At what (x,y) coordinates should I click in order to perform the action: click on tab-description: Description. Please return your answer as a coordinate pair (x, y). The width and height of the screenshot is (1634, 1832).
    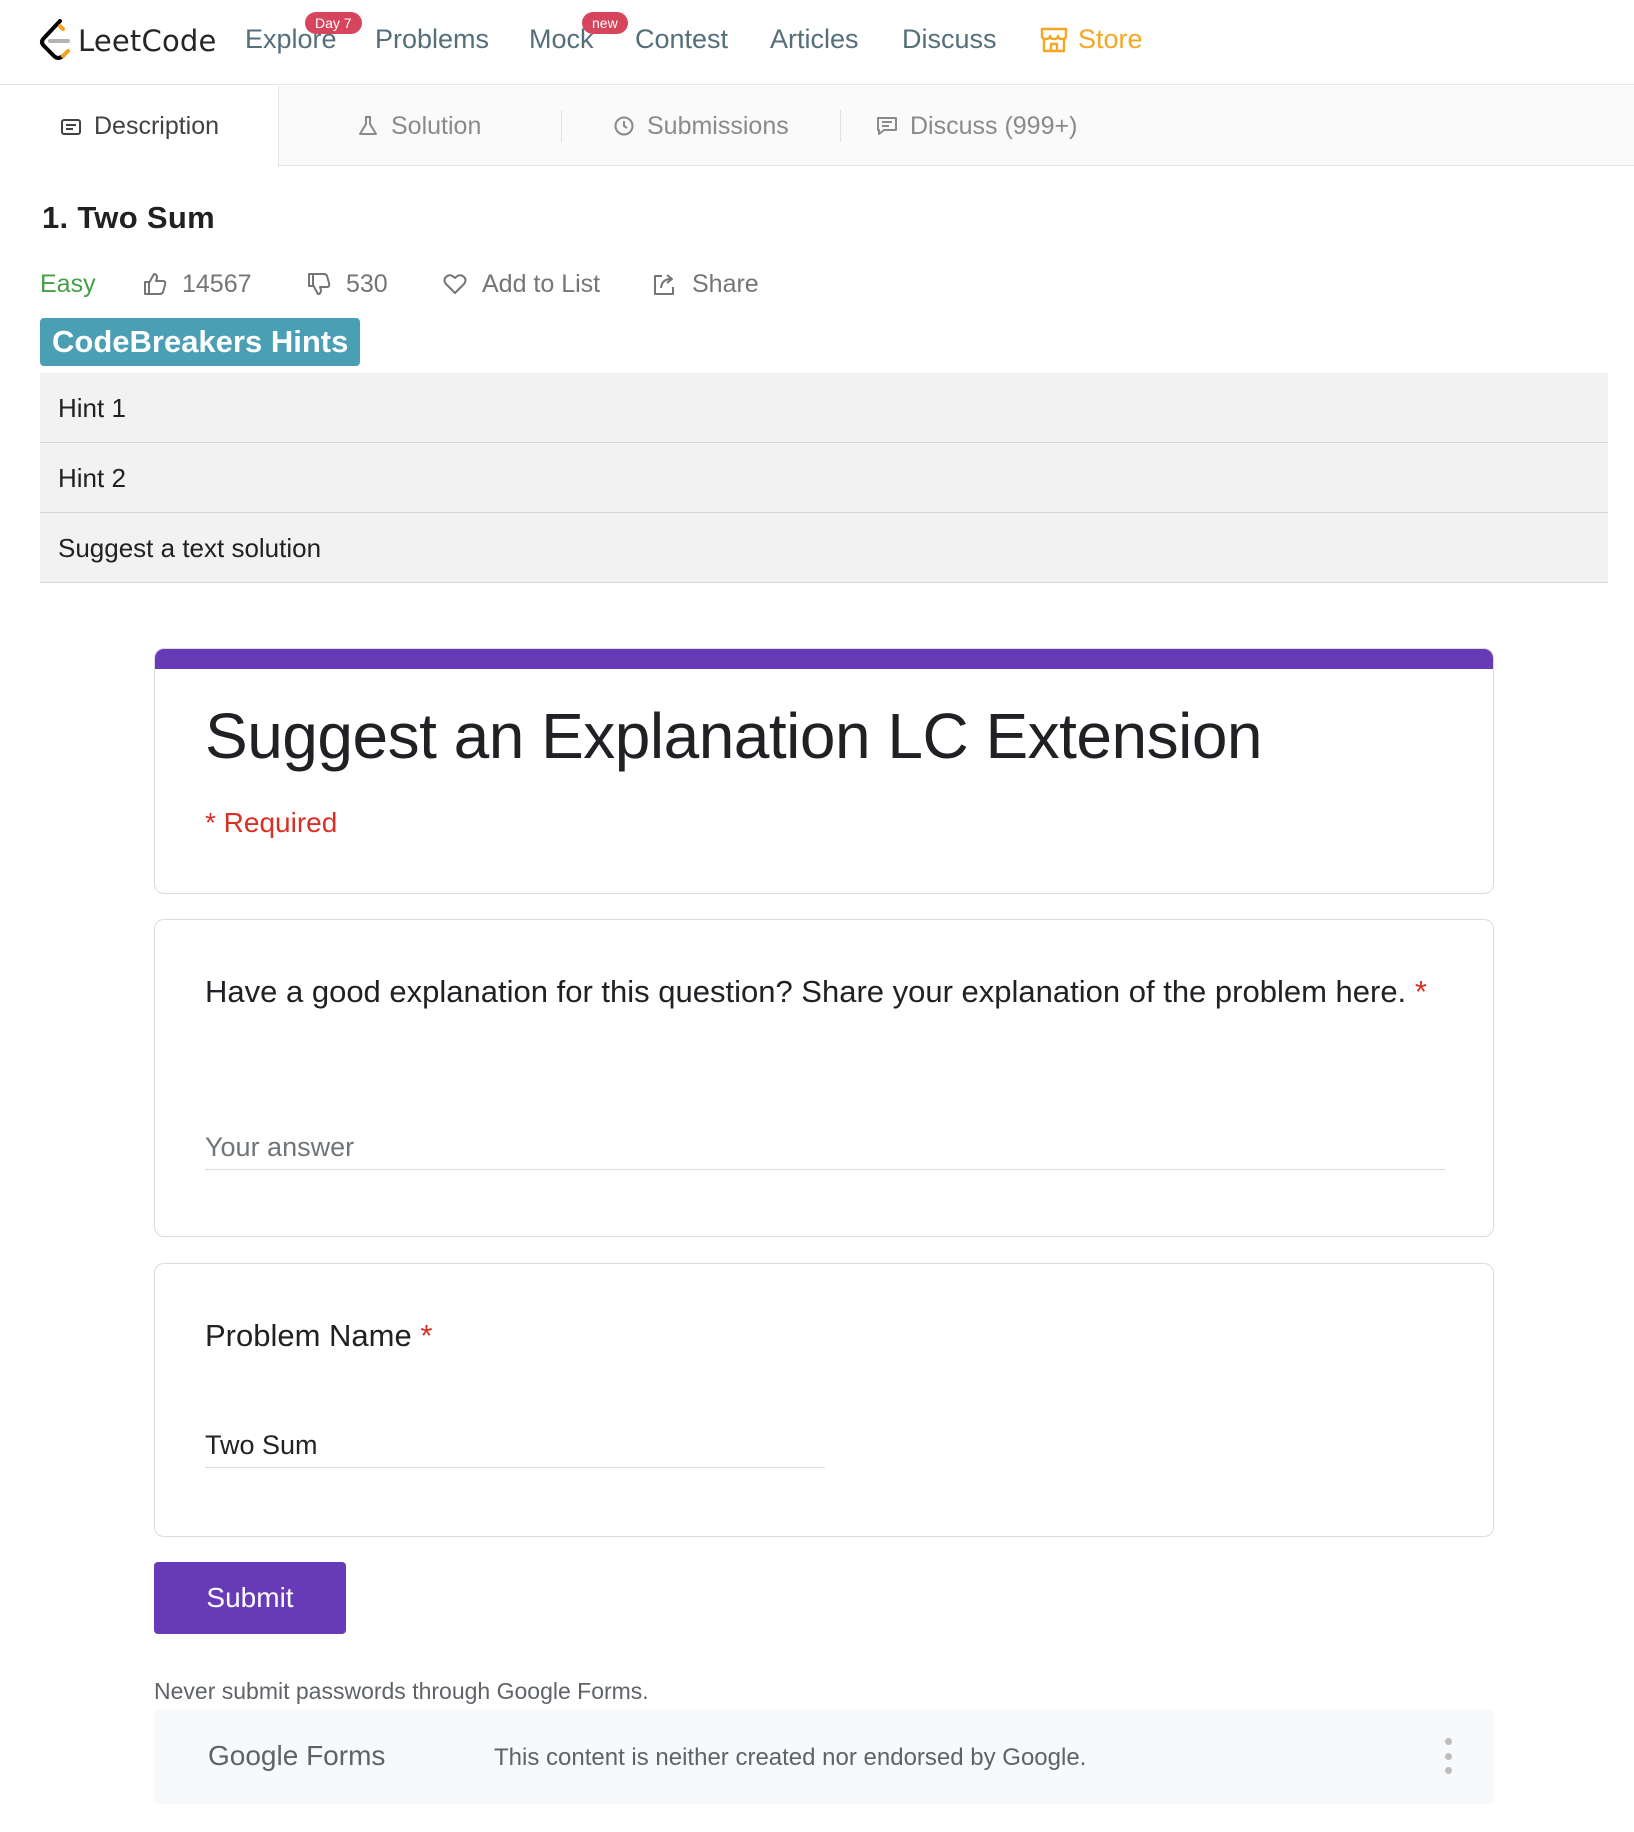
    Looking at the image, I should click on (139, 126).